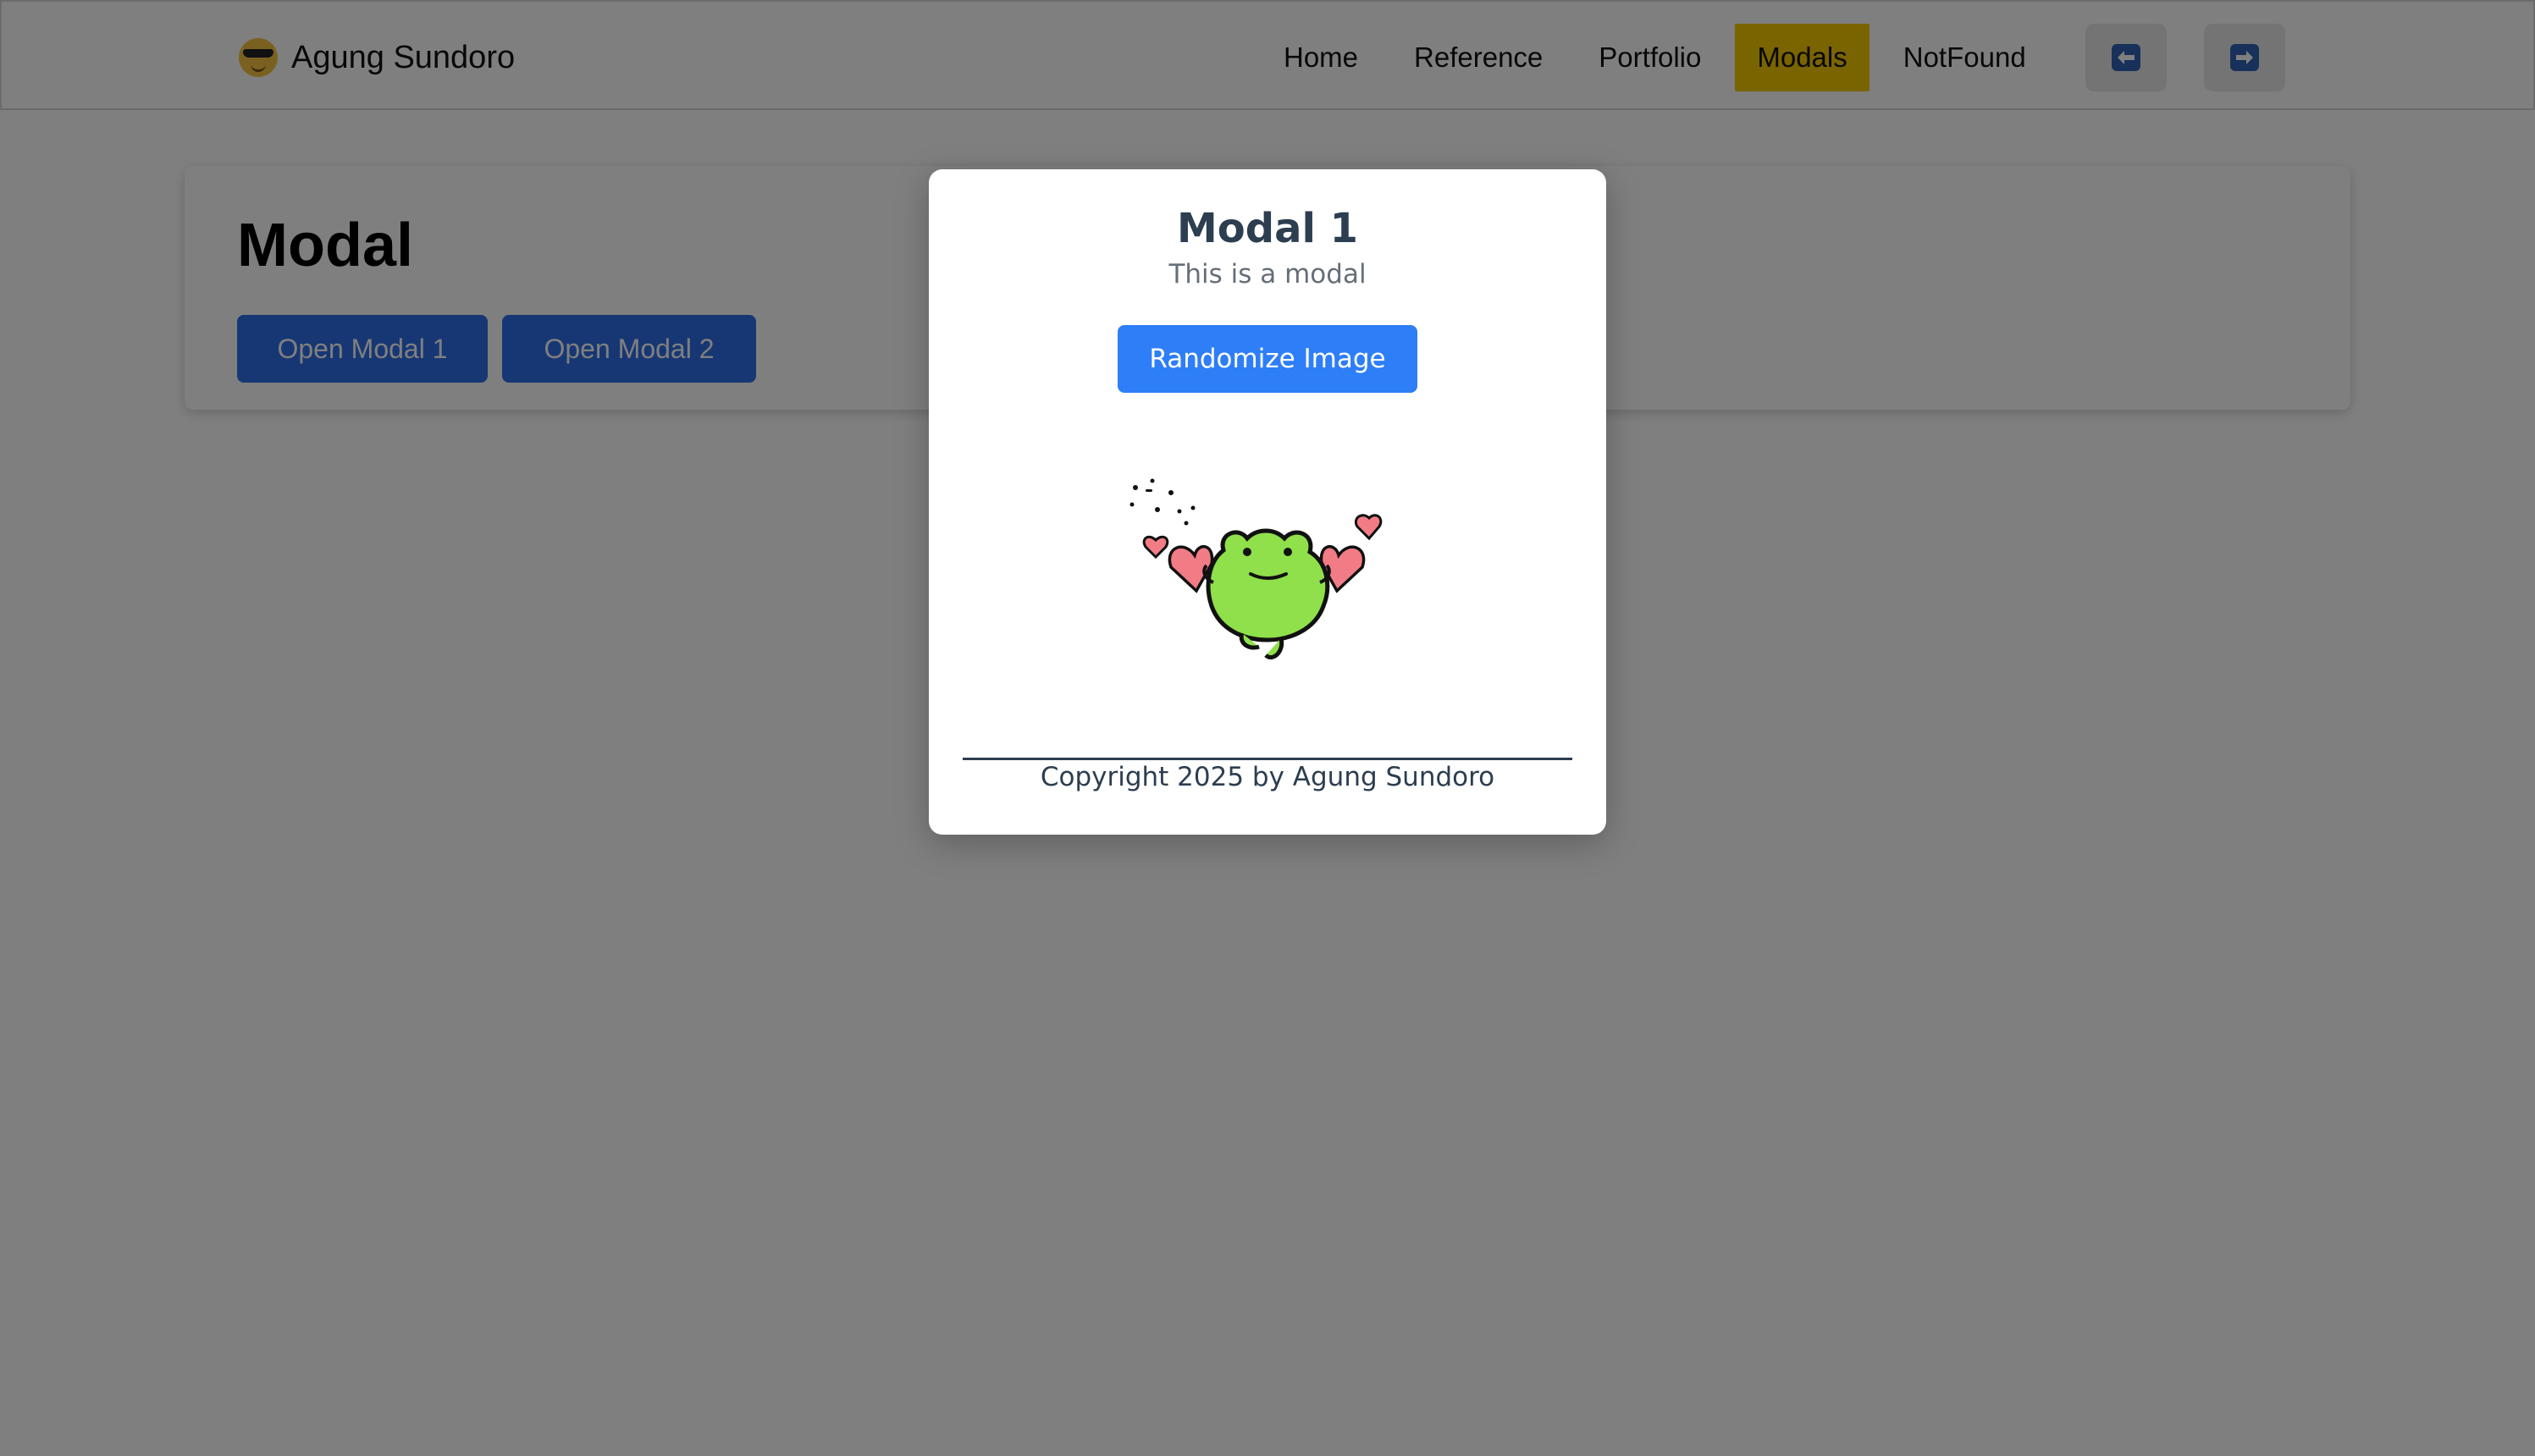  Describe the element at coordinates (1267, 777) in the screenshot. I see `modal-footer: Copyright 2025 by Agung Sundoro` at that location.